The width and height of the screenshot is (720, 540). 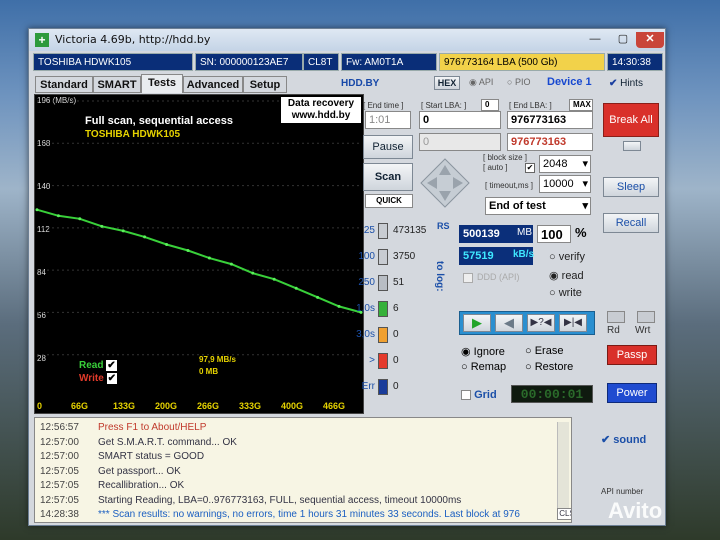 What do you see at coordinates (483, 351) in the screenshot?
I see `ignore-radio: ◉ Ignore` at bounding box center [483, 351].